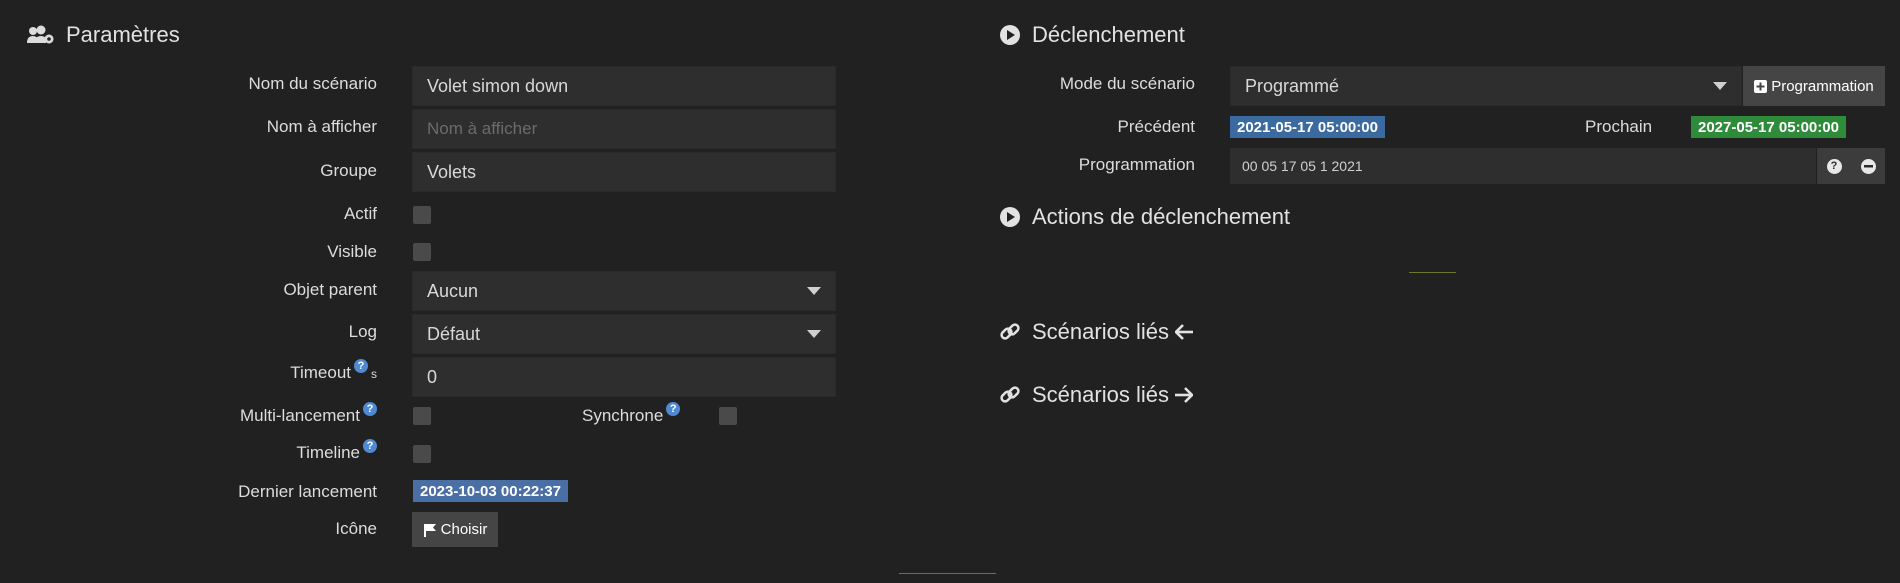 This screenshot has width=1900, height=583. What do you see at coordinates (624, 86) in the screenshot?
I see `scenario-name-input: Volet simon down` at bounding box center [624, 86].